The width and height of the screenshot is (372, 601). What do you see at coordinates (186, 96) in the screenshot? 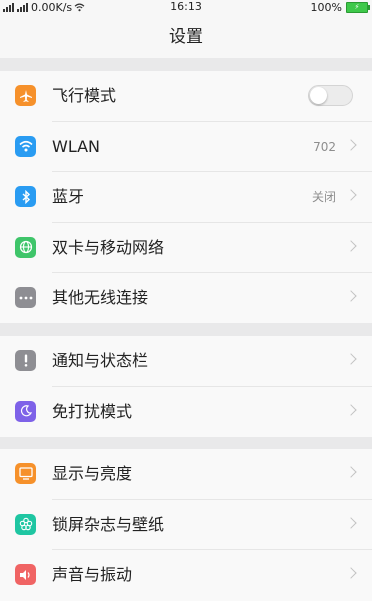
I see `settings-item-airplane-mode: 飞行模式` at bounding box center [186, 96].